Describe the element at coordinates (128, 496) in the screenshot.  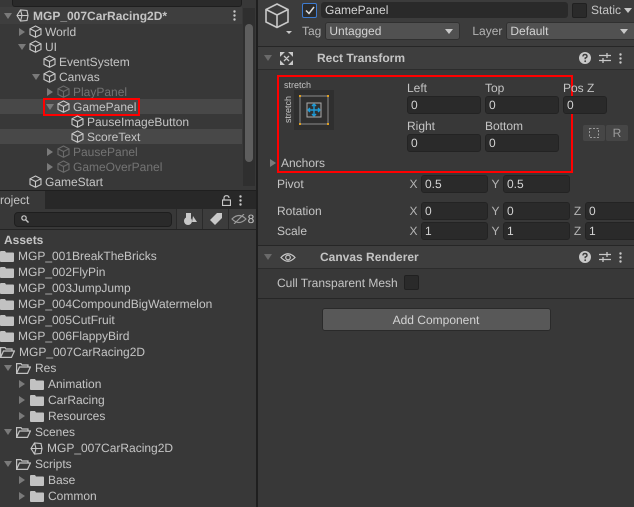
I see `asset-item: Common` at that location.